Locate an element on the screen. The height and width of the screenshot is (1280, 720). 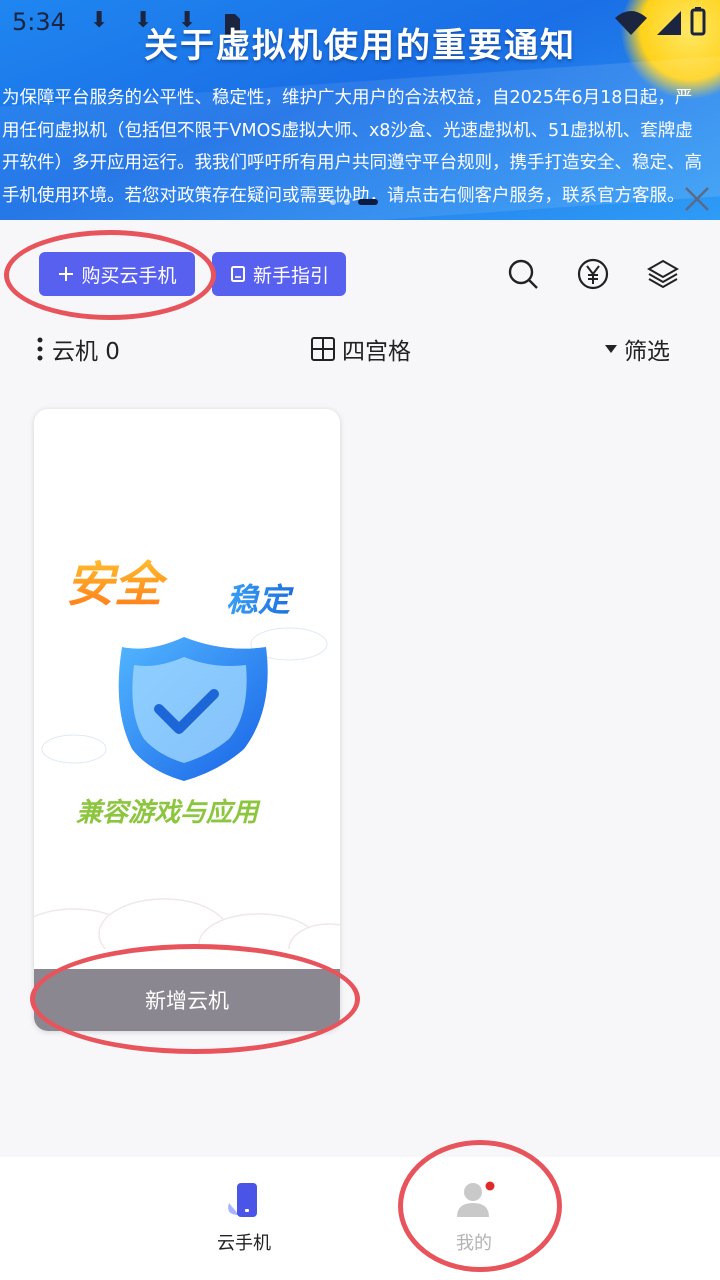
filter-row: 云机 0 四宫格 筛选 is located at coordinates (360, 350).